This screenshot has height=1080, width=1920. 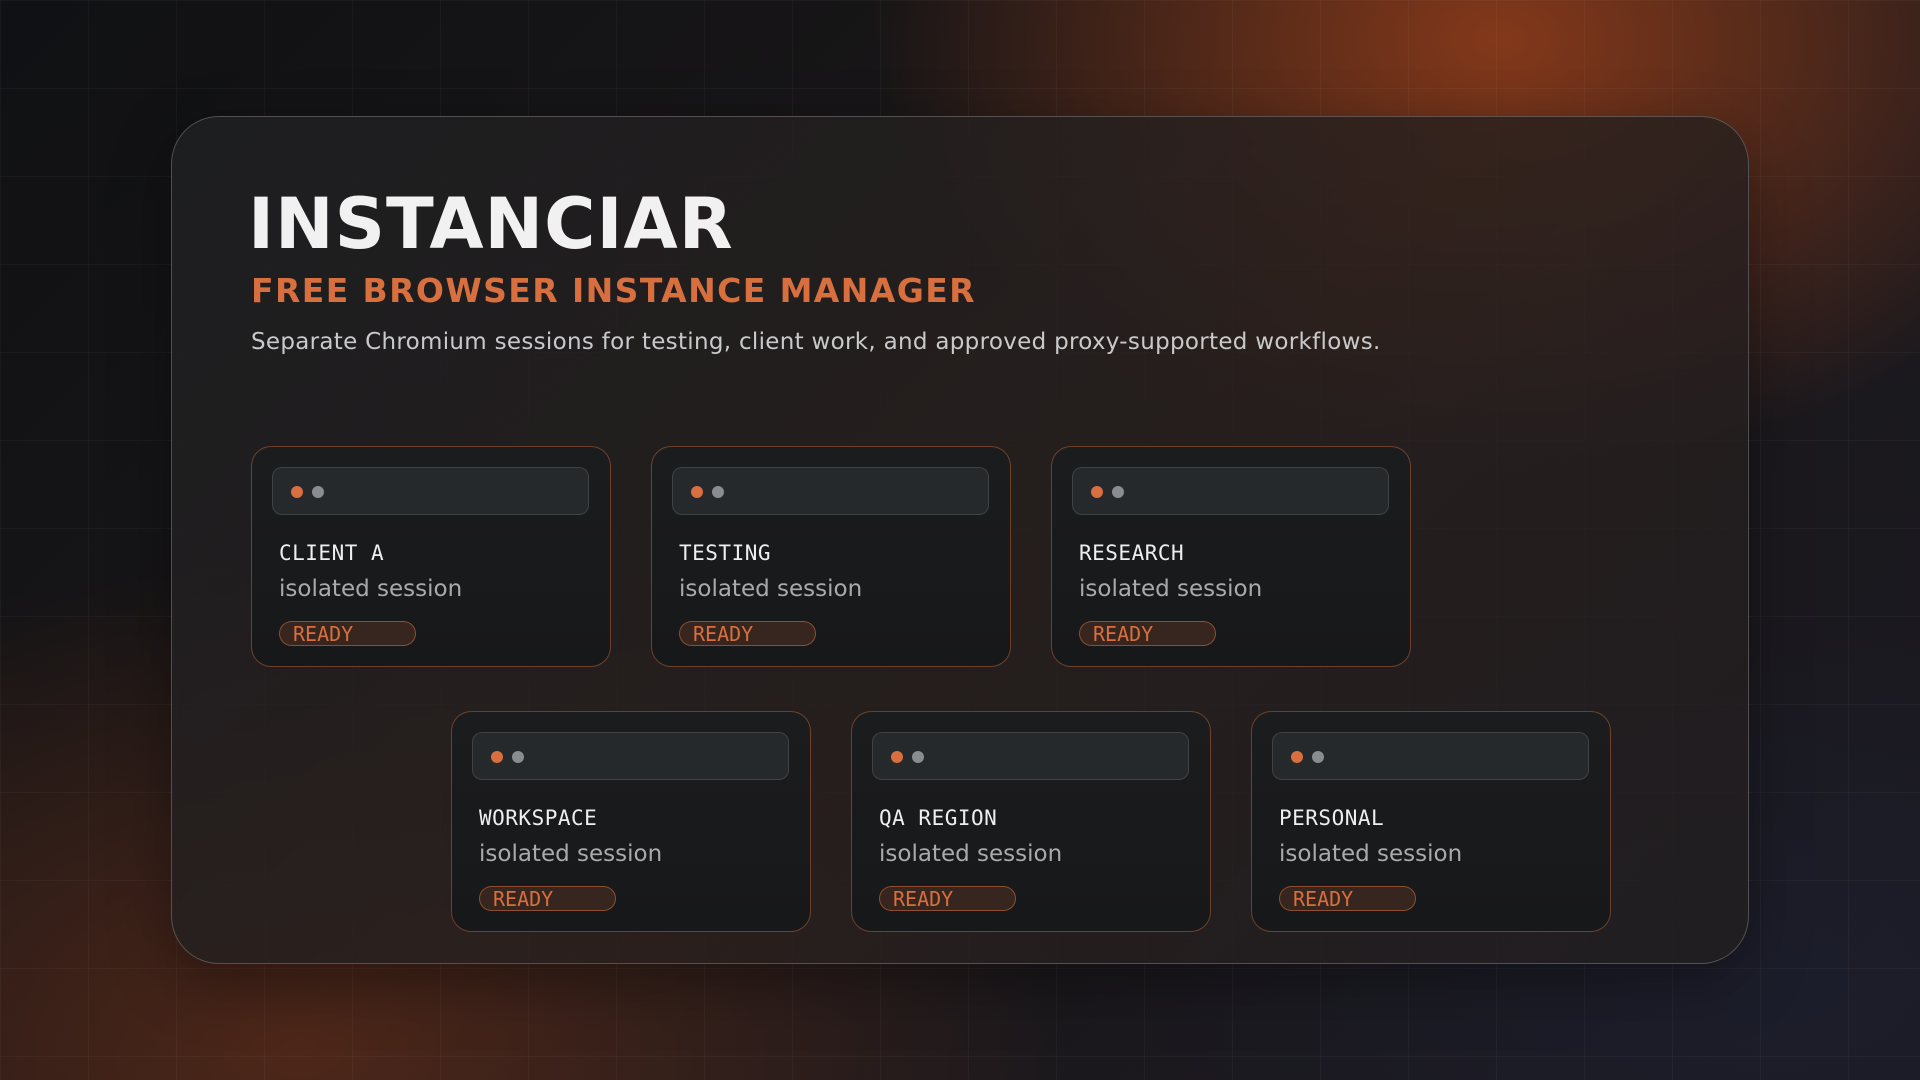 What do you see at coordinates (431, 556) in the screenshot?
I see `instance-card: CLIENT A isolated session READY` at bounding box center [431, 556].